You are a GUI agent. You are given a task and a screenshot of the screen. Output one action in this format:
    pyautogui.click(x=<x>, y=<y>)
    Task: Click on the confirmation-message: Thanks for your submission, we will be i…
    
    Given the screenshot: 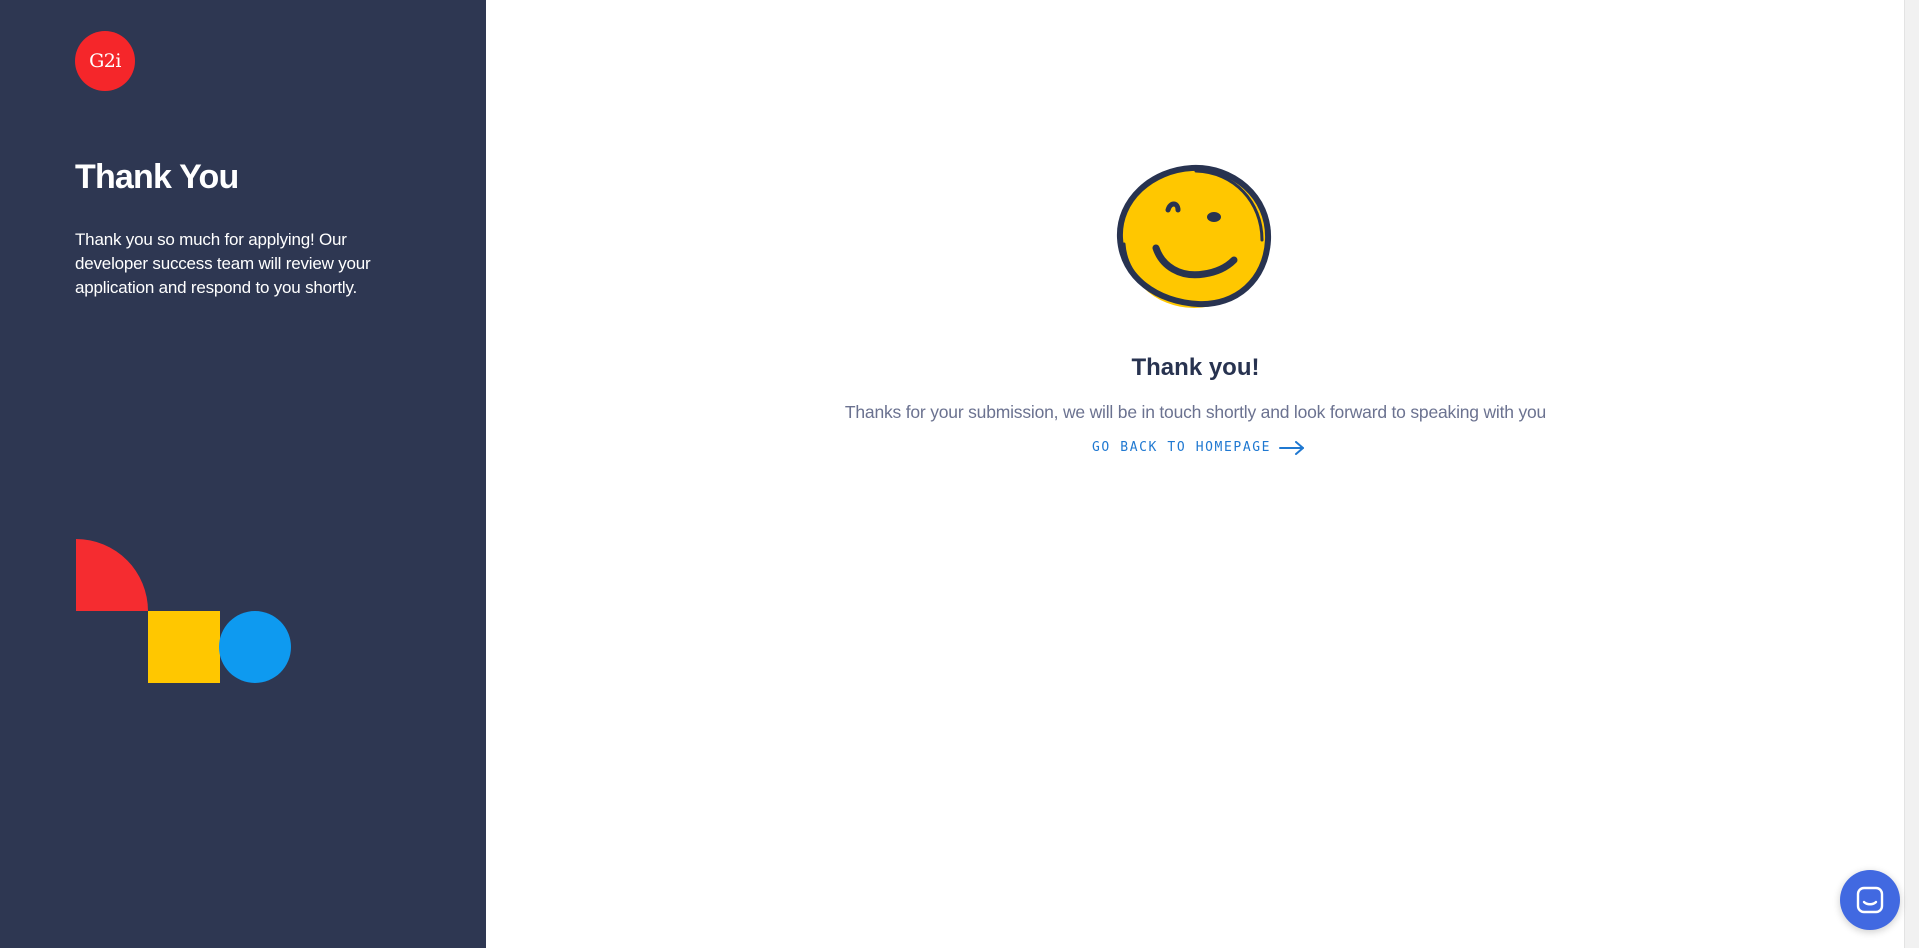 What is the action you would take?
    pyautogui.click(x=1195, y=412)
    